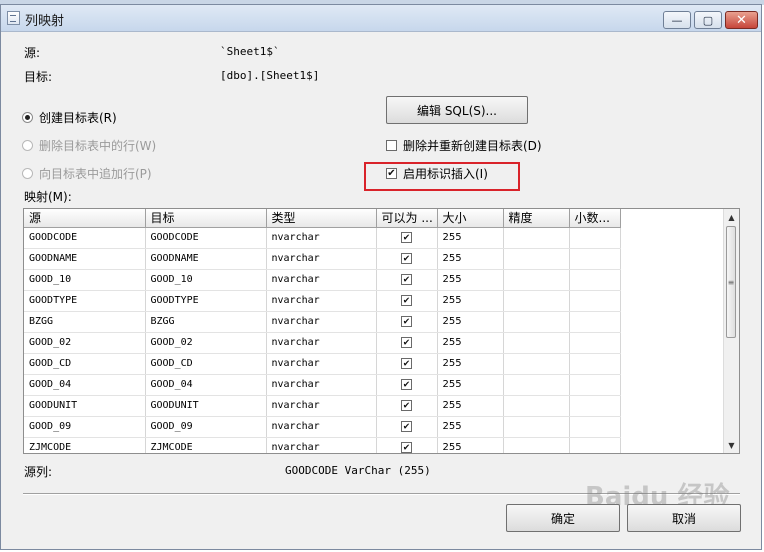 This screenshot has width=764, height=552. Describe the element at coordinates (322, 280) in the screenshot. I see `table-row: GOOD_10 GOOD_10 nvarchar ✔ 255` at that location.